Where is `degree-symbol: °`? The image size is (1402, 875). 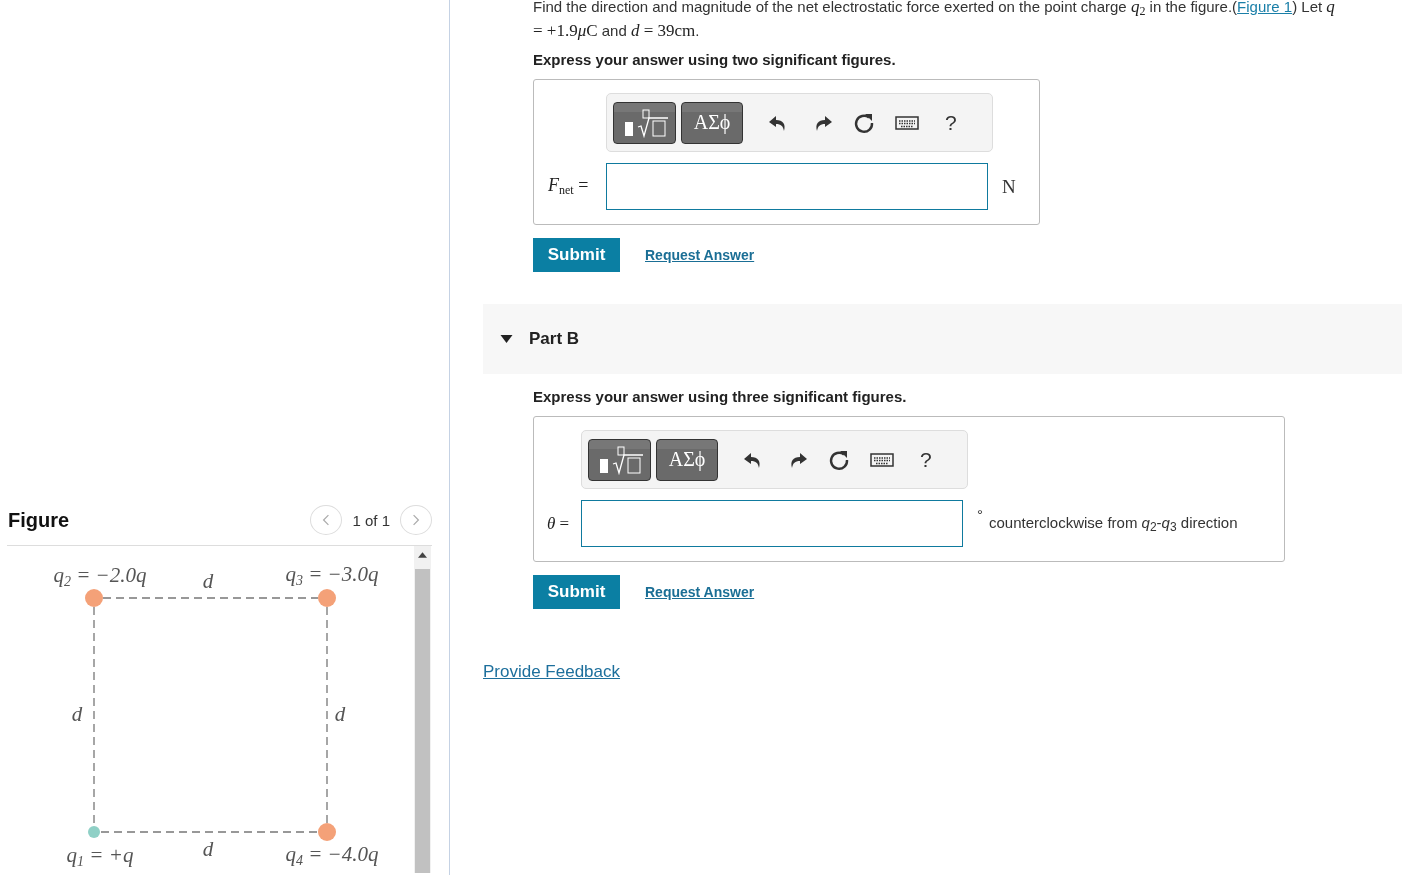
degree-symbol: ° is located at coordinates (980, 514).